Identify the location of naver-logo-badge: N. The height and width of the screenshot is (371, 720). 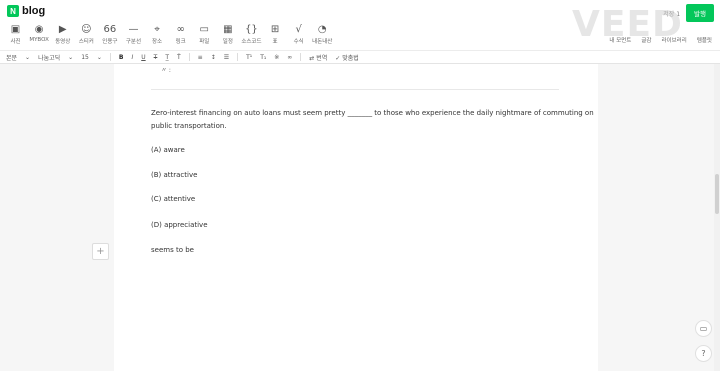
(13, 11).